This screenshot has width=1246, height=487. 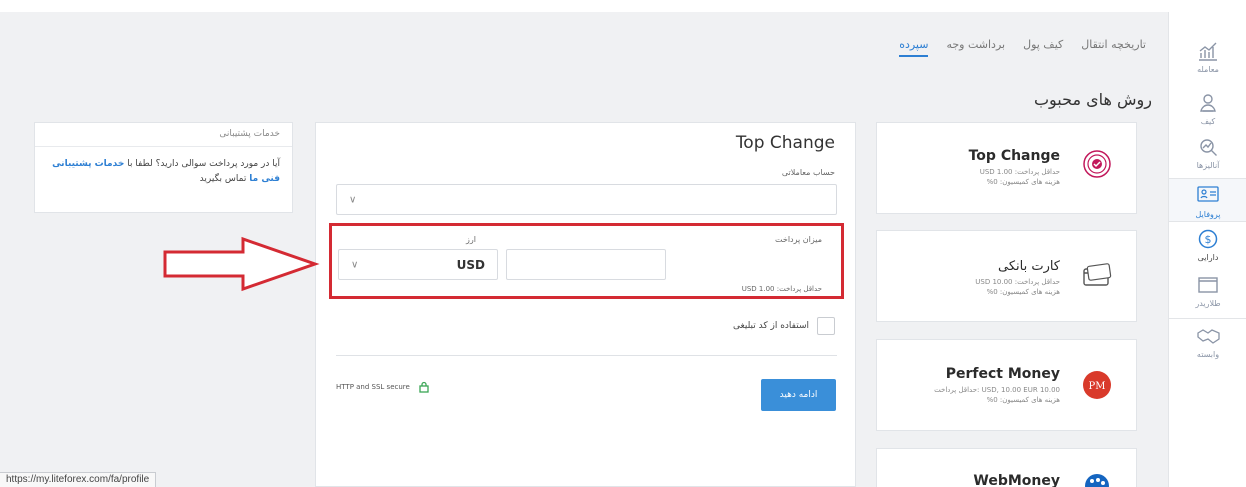 What do you see at coordinates (826, 326) in the screenshot?
I see `promo-checkbox` at bounding box center [826, 326].